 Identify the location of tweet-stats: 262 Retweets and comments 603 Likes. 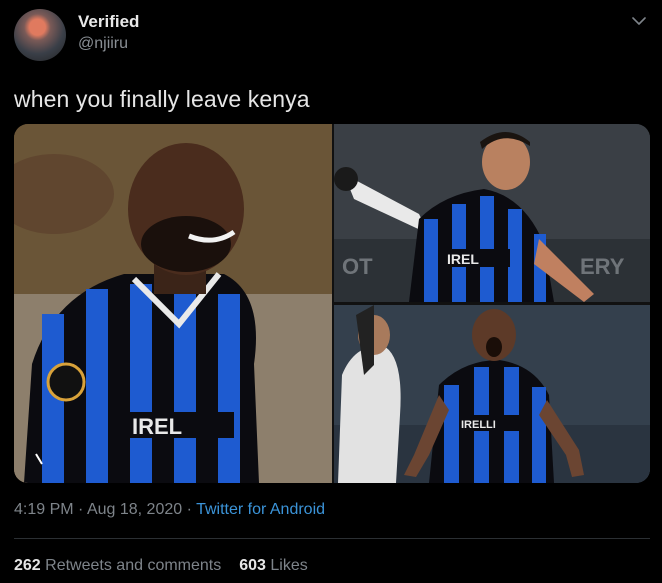
(161, 566).